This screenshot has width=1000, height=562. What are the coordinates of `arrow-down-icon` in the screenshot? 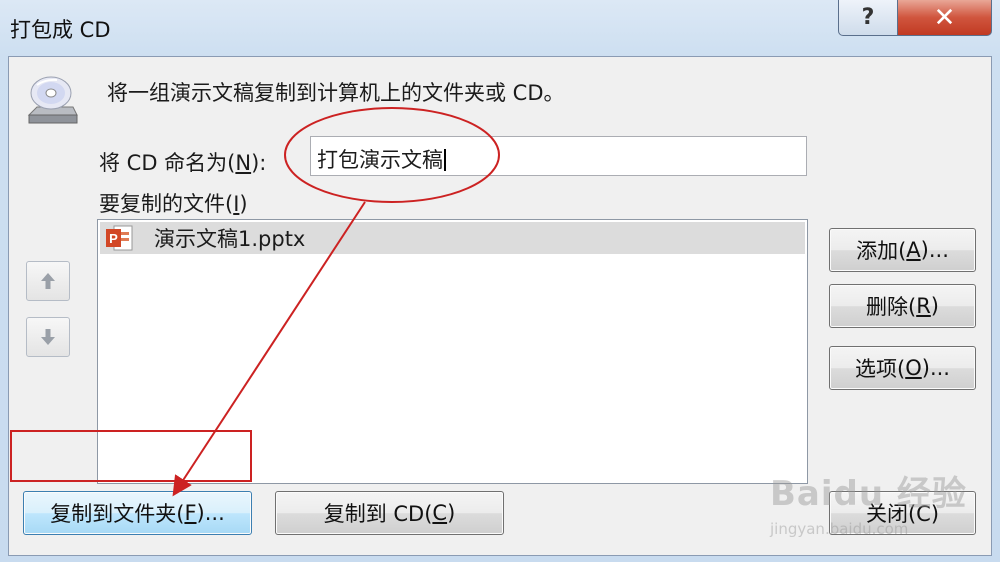 It's located at (48, 337).